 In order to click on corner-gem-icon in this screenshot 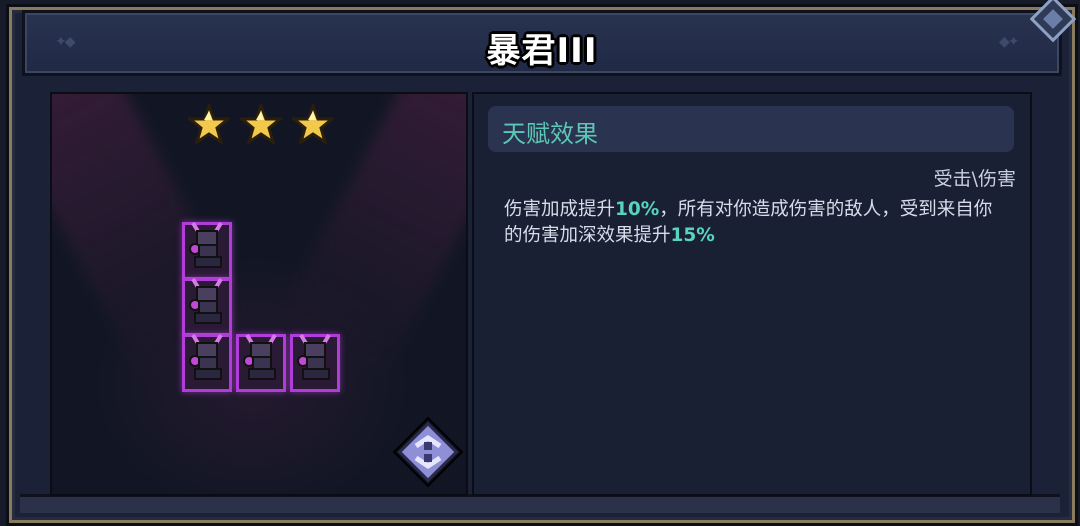, I will do `click(1053, 21)`.